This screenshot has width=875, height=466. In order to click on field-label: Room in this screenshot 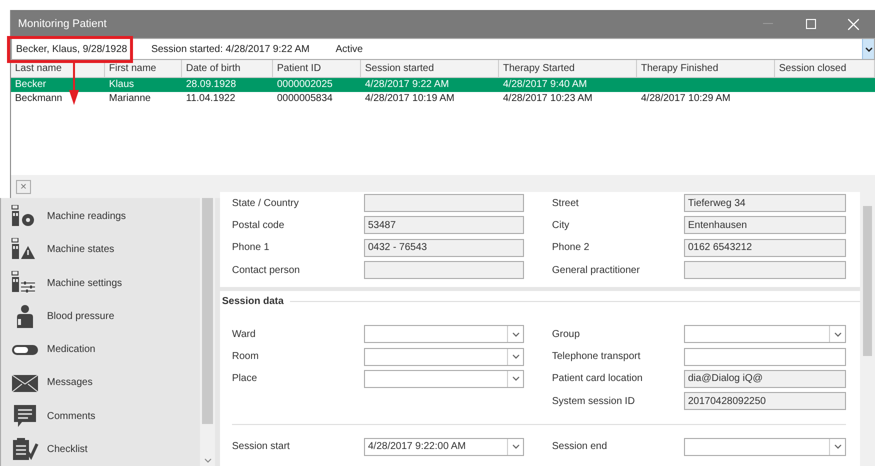, I will do `click(246, 356)`.